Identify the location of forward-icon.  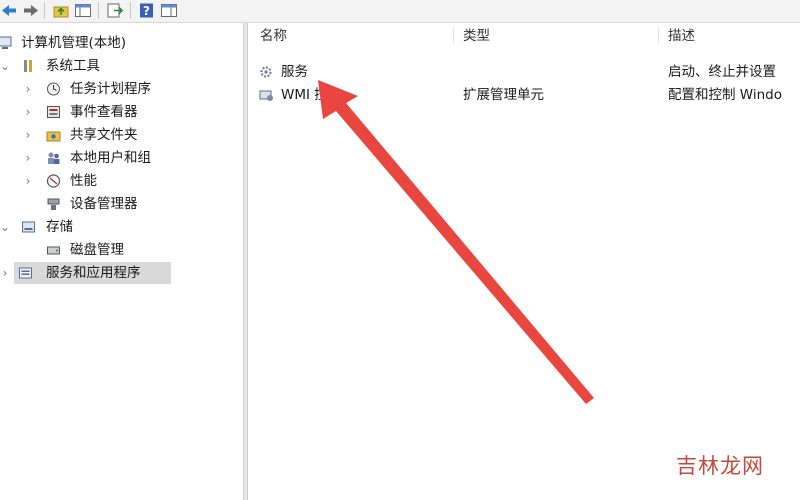
(31, 10).